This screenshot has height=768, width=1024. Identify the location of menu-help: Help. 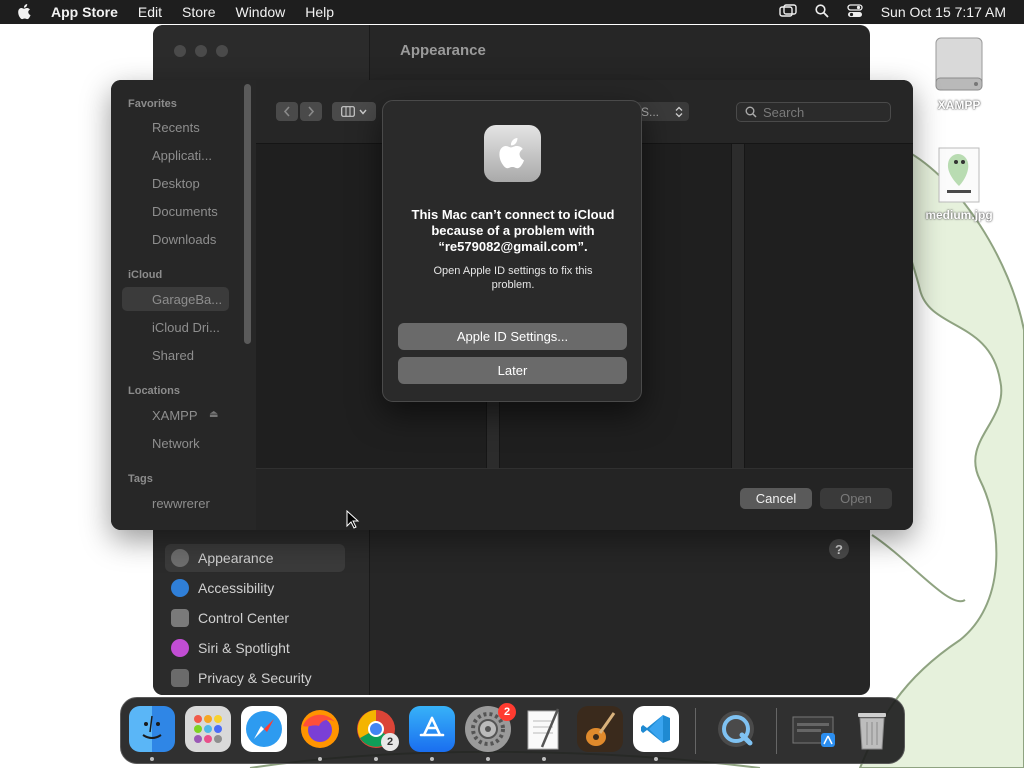
(319, 12).